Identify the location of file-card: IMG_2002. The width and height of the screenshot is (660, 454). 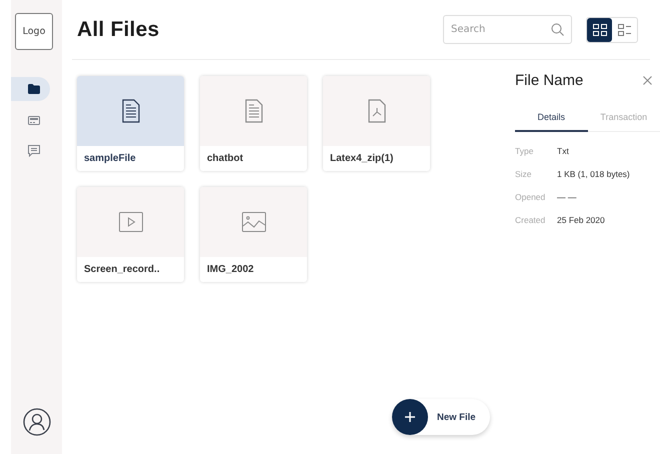
(253, 234).